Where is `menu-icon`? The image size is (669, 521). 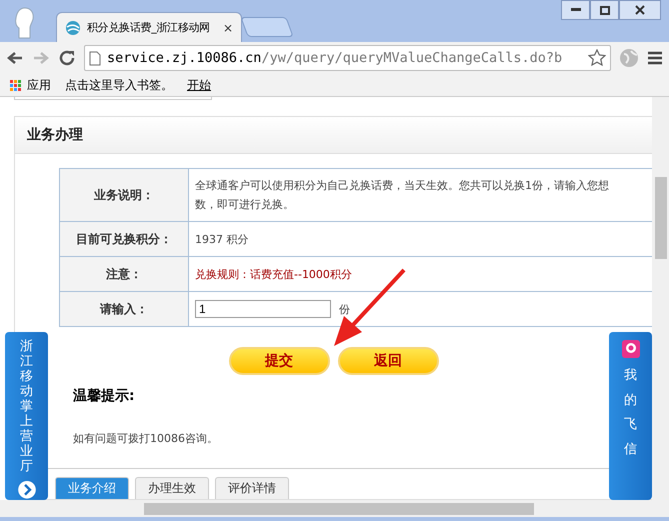 menu-icon is located at coordinates (655, 58).